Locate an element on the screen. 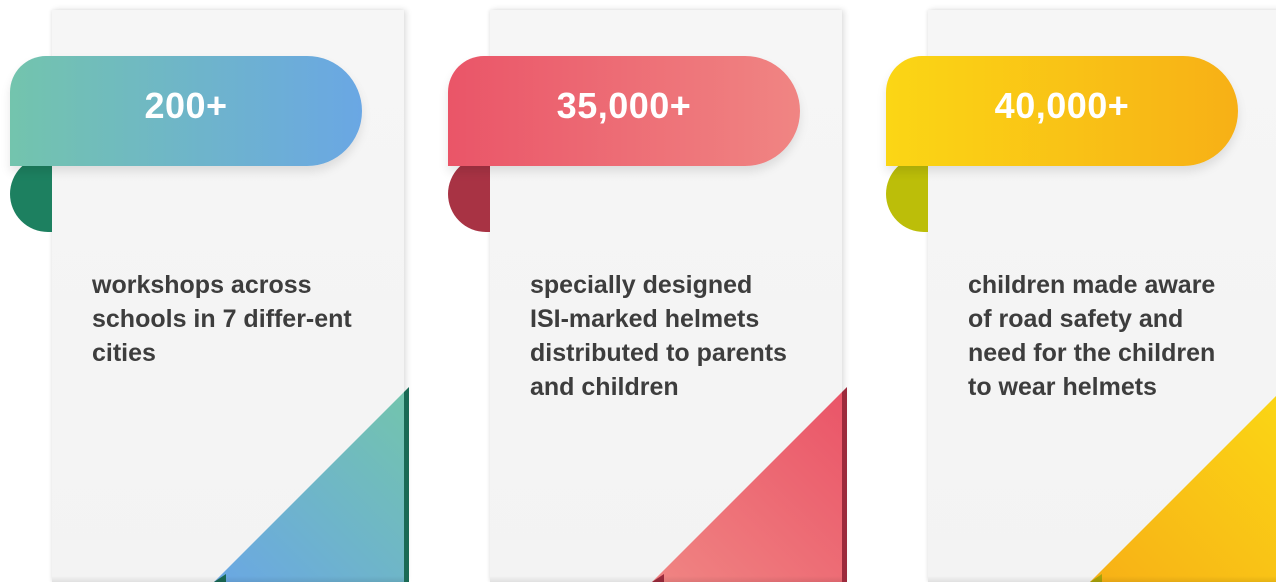 The height and width of the screenshot is (582, 1276). stat-value: 35,000+ is located at coordinates (624, 105).